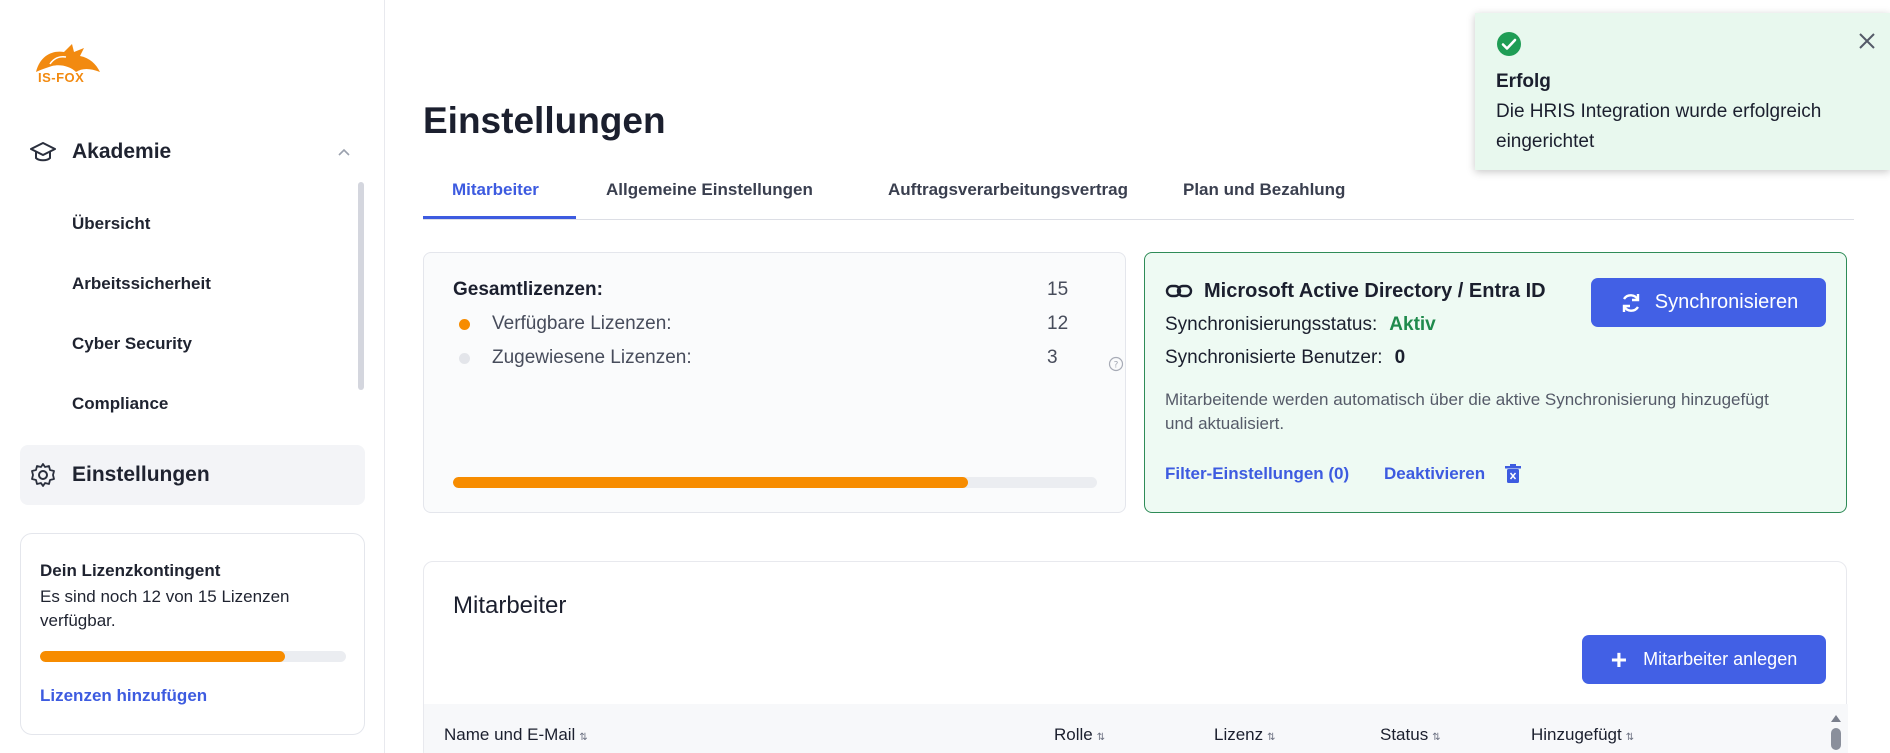 Image resolution: width=1890 pixels, height=753 pixels. Describe the element at coordinates (528, 289) in the screenshot. I see `total-licenses-label: Gesamtlizenzen:` at that location.